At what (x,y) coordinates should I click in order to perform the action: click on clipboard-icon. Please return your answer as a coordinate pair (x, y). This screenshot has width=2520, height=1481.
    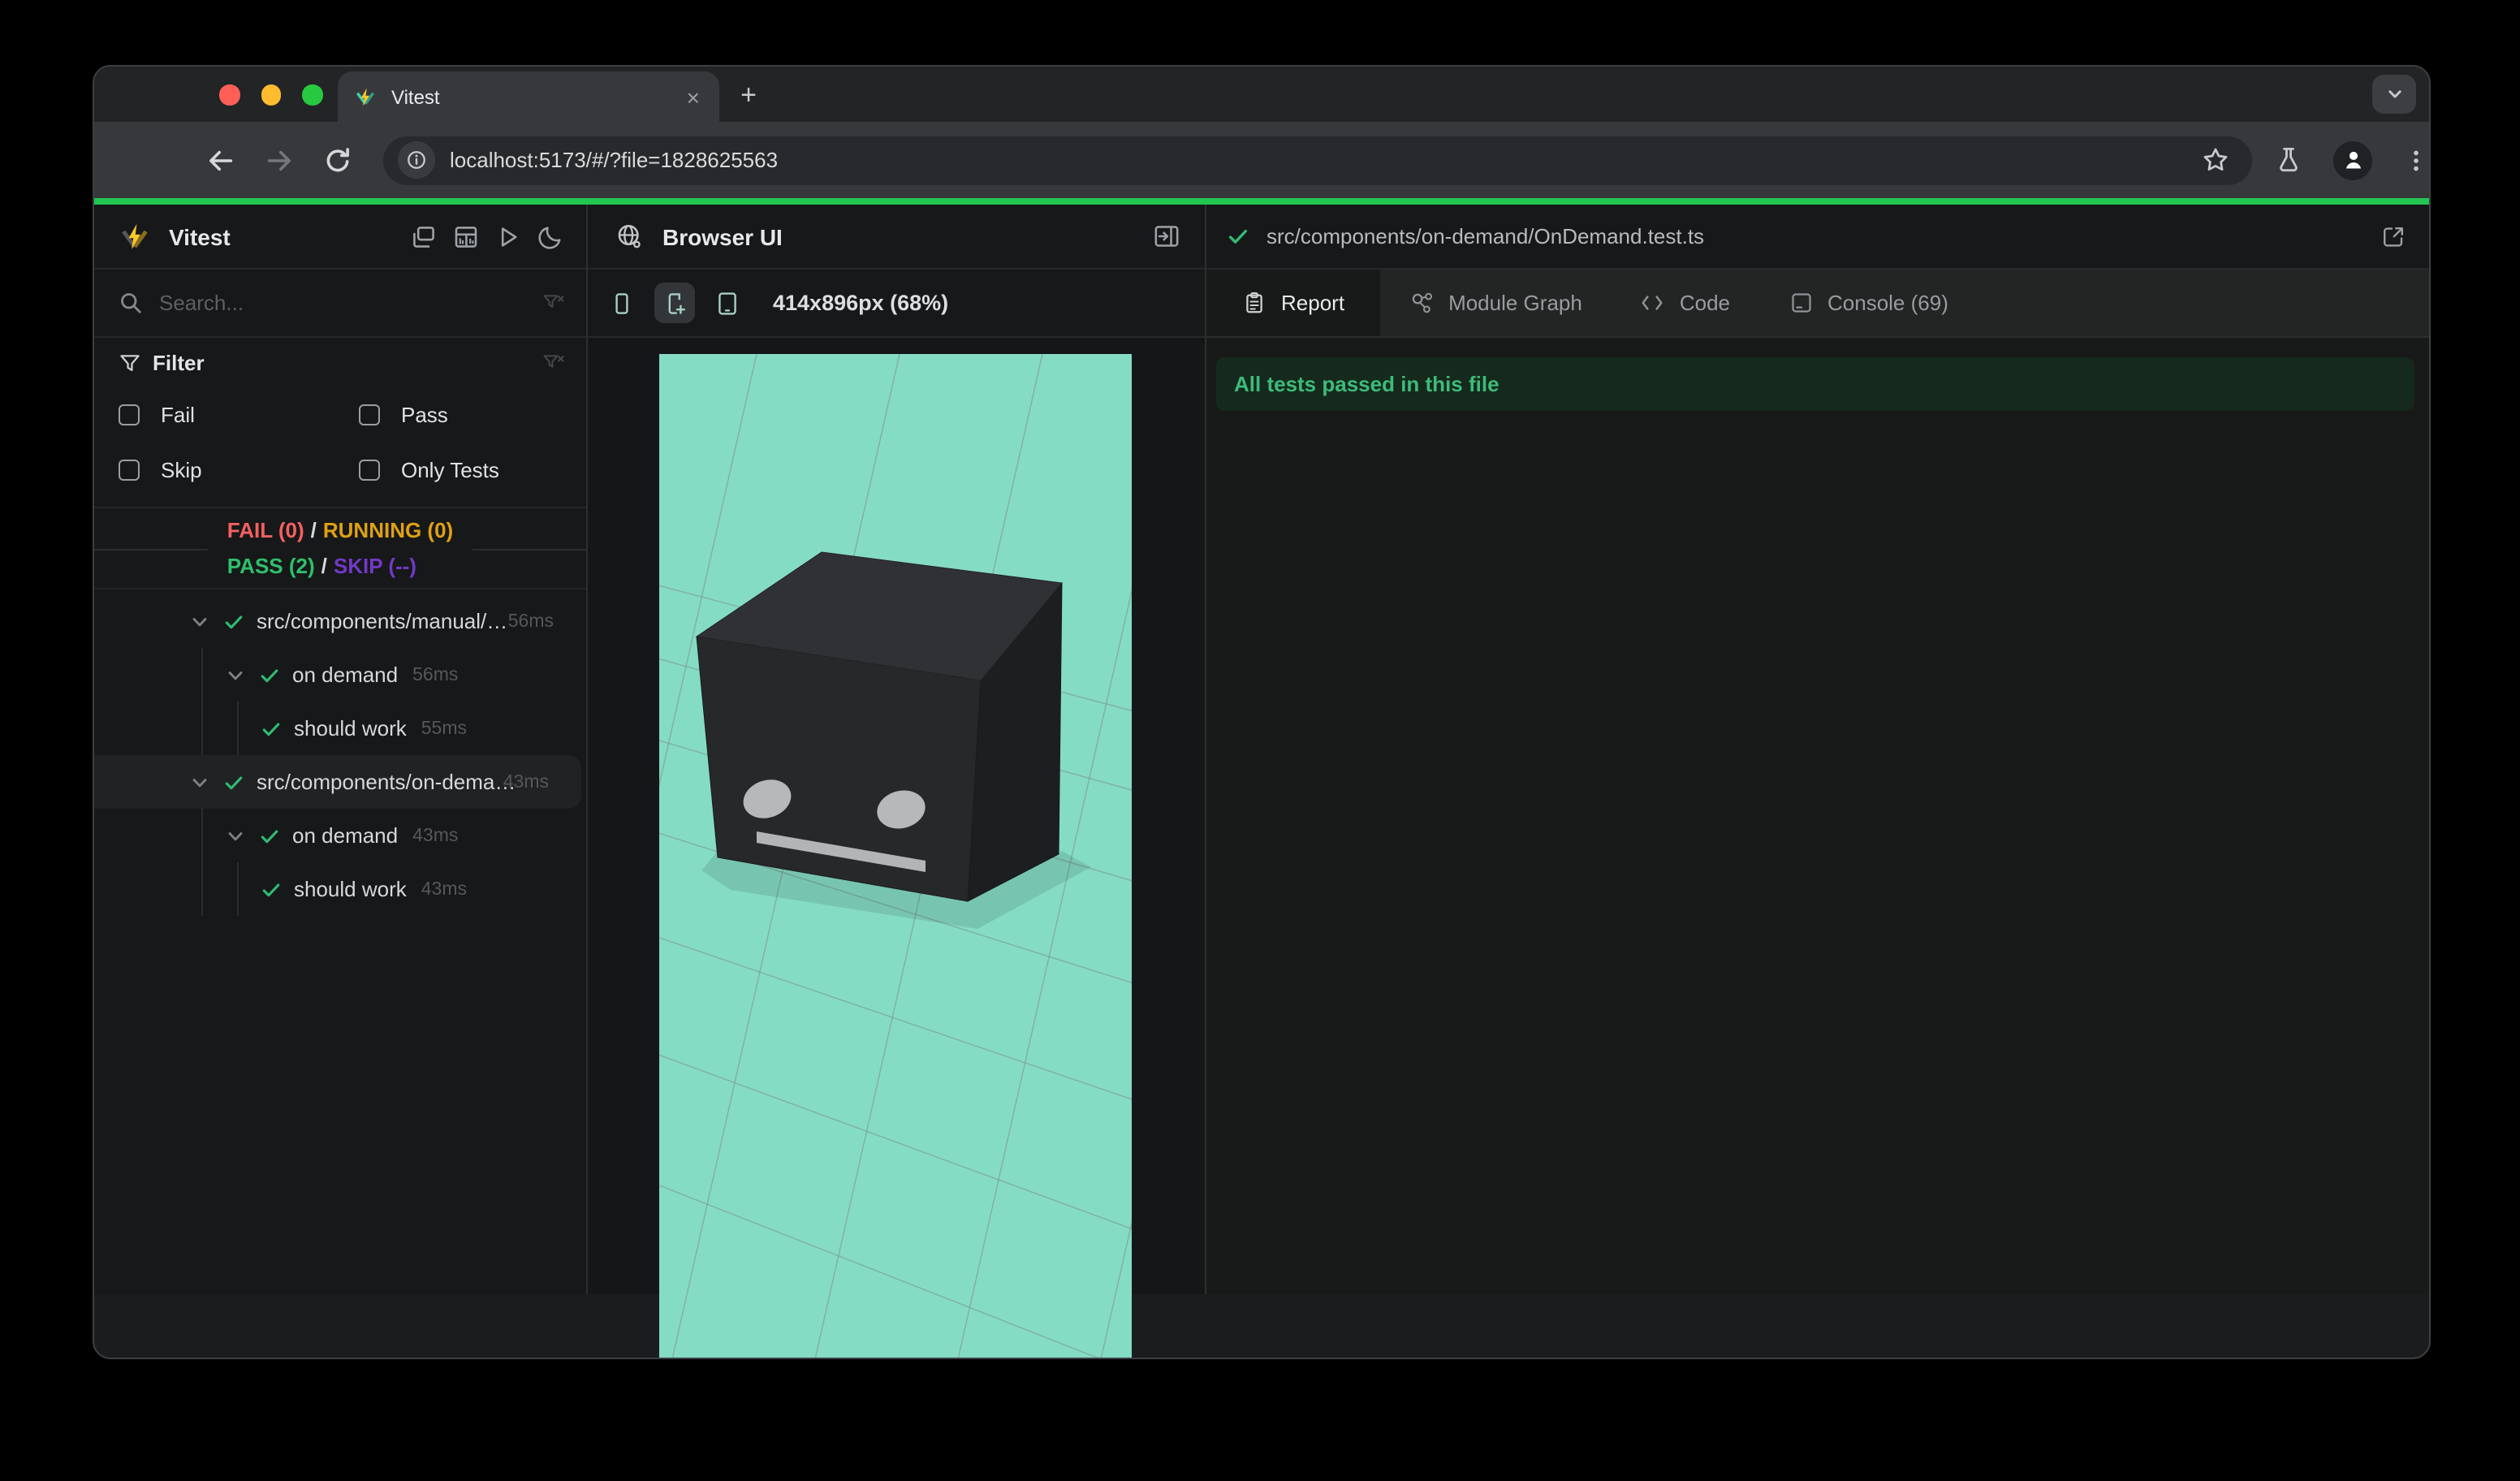
    Looking at the image, I should click on (1254, 302).